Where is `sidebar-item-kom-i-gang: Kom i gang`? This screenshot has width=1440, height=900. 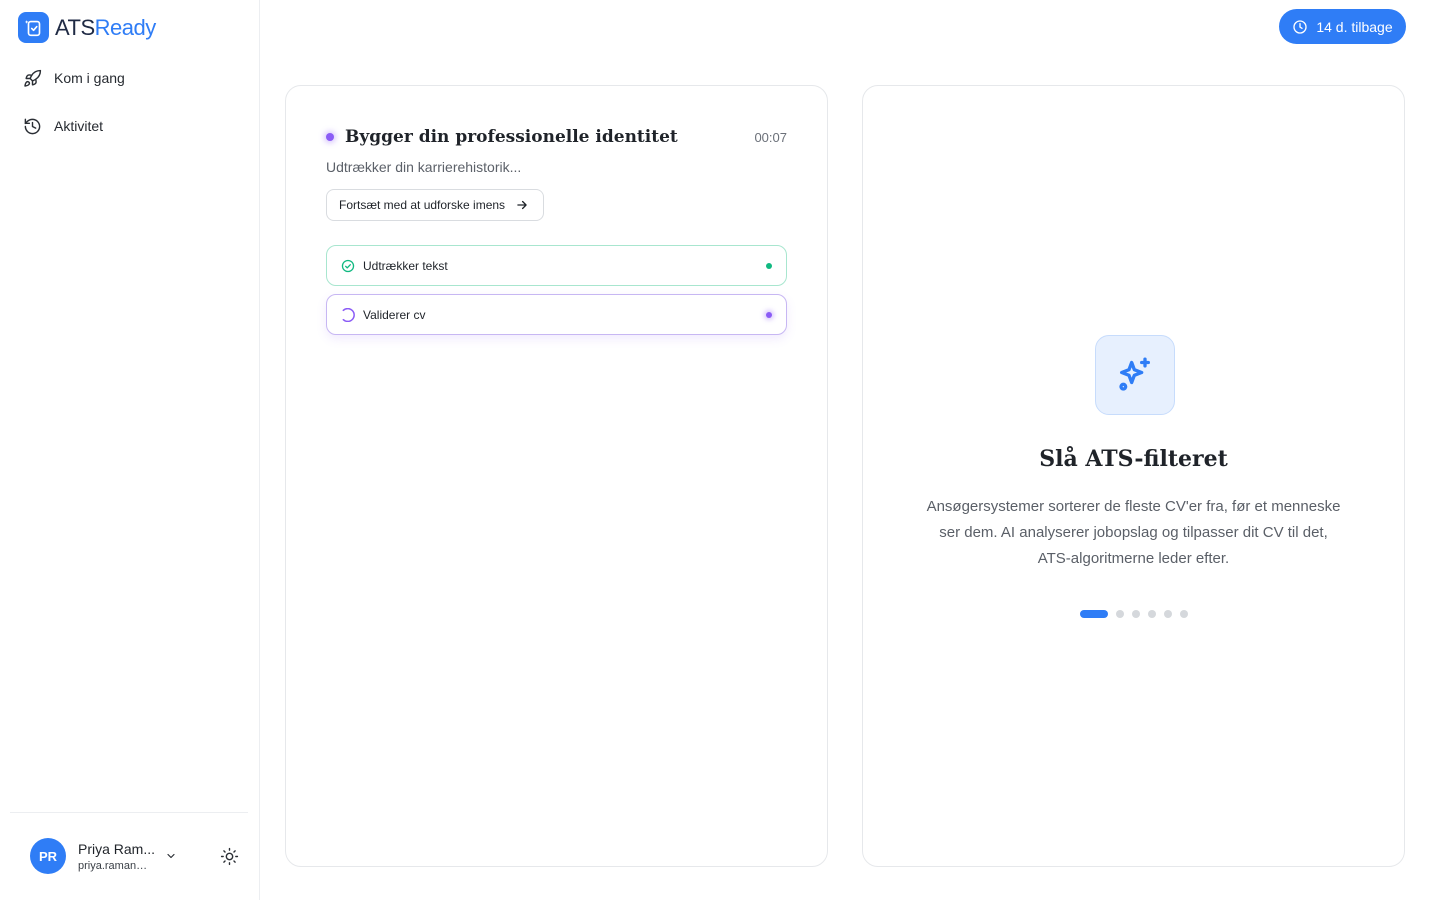
sidebar-item-kom-i-gang: Kom i gang is located at coordinates (130, 78).